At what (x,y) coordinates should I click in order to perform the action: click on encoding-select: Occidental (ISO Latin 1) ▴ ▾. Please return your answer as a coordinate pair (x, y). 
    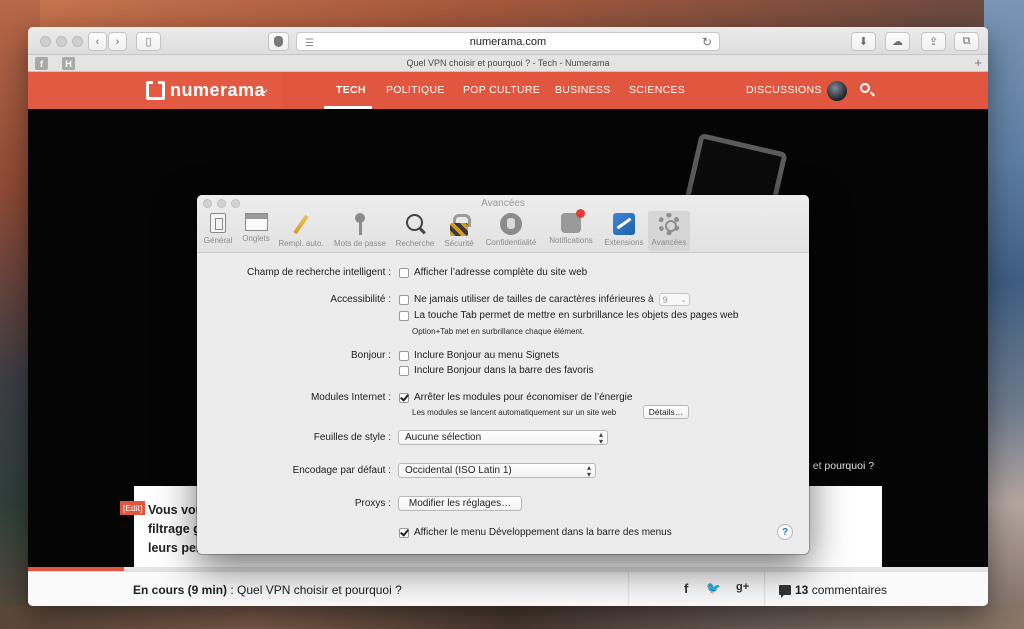
    Looking at the image, I should click on (497, 471).